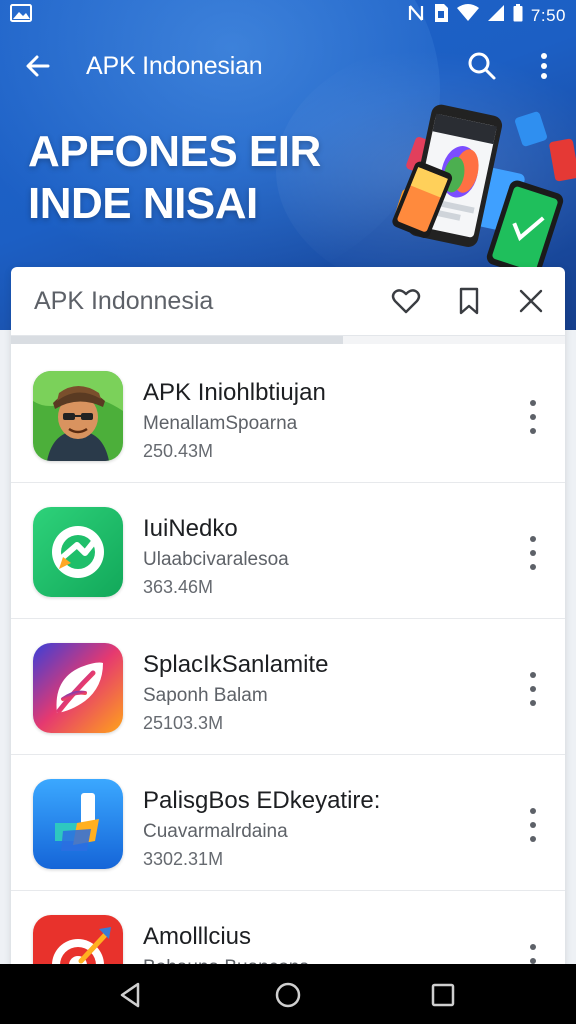 This screenshot has height=1024, width=576. Describe the element at coordinates (288, 301) in the screenshot. I see `card-header: APK Indonnesia` at that location.